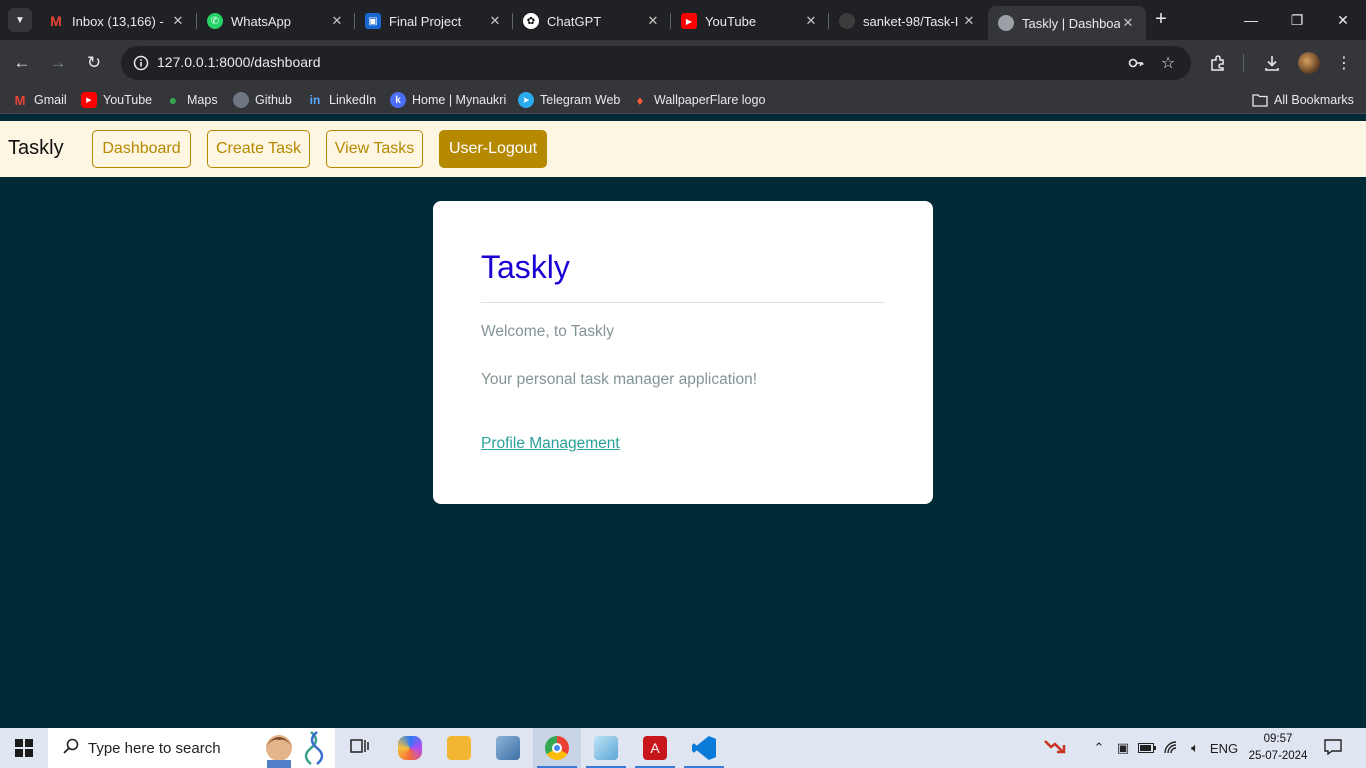 The image size is (1366, 768). What do you see at coordinates (258, 149) in the screenshot?
I see `create-task-button: Create Task` at bounding box center [258, 149].